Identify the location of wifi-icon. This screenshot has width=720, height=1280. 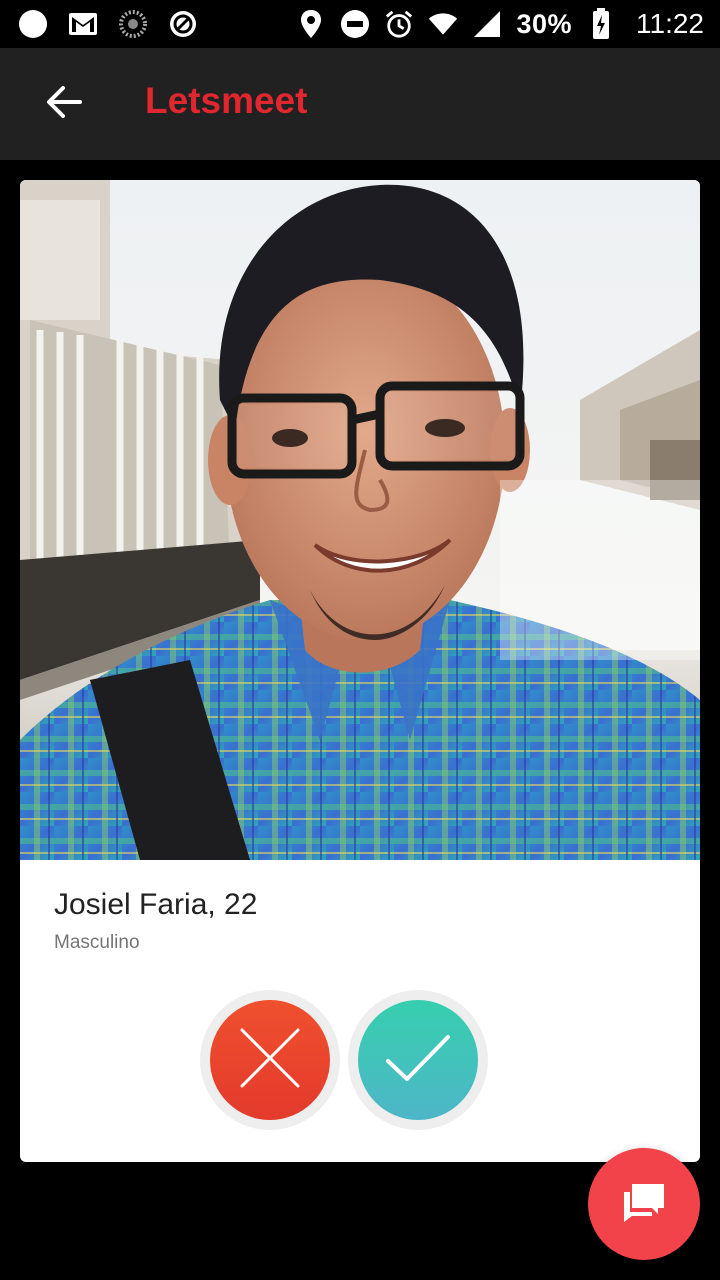
(443, 24).